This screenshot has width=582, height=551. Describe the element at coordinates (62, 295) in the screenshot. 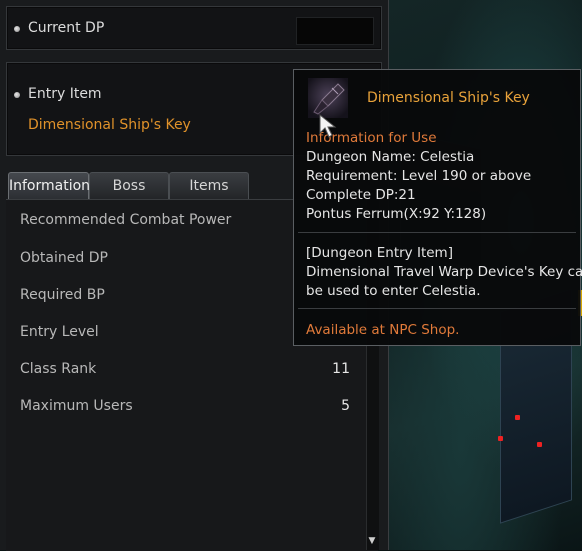

I see `info-row-label: Required BP` at that location.